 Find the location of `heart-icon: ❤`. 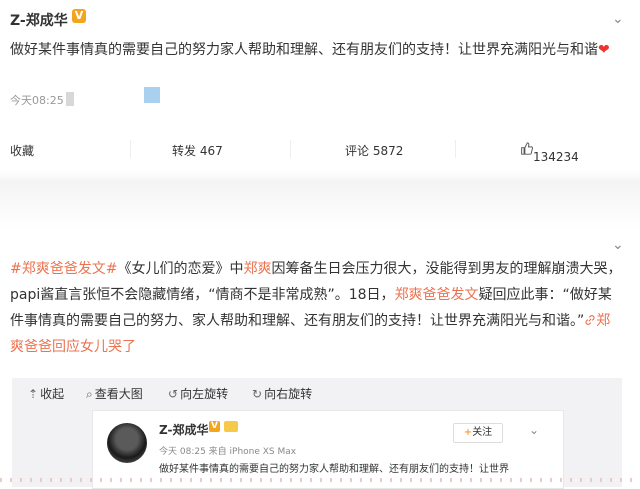

heart-icon: ❤ is located at coordinates (604, 50).